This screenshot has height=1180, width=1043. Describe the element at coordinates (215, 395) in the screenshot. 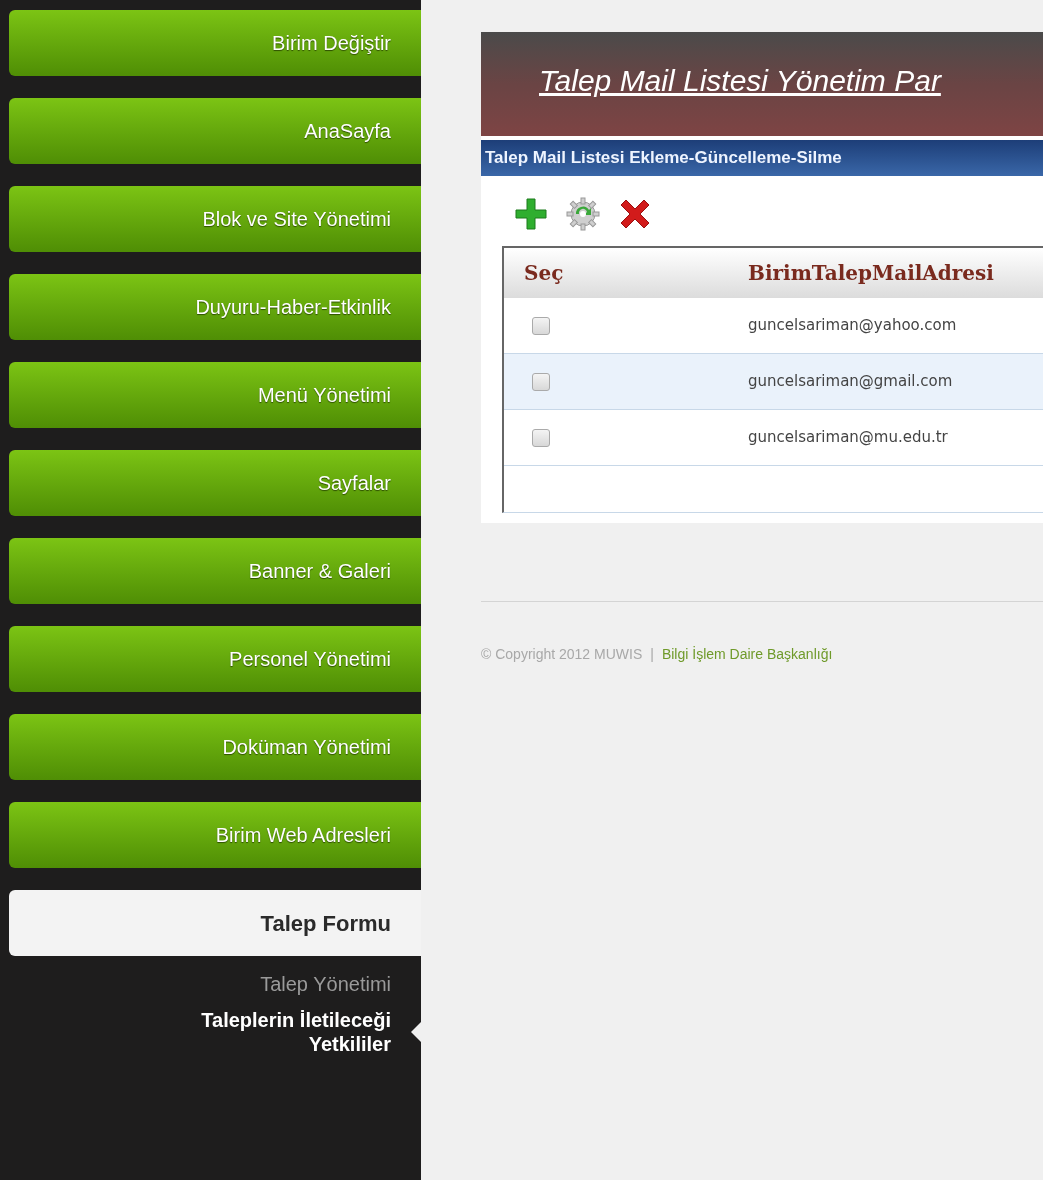

I see `menu-item: Menü Yönetimi` at that location.